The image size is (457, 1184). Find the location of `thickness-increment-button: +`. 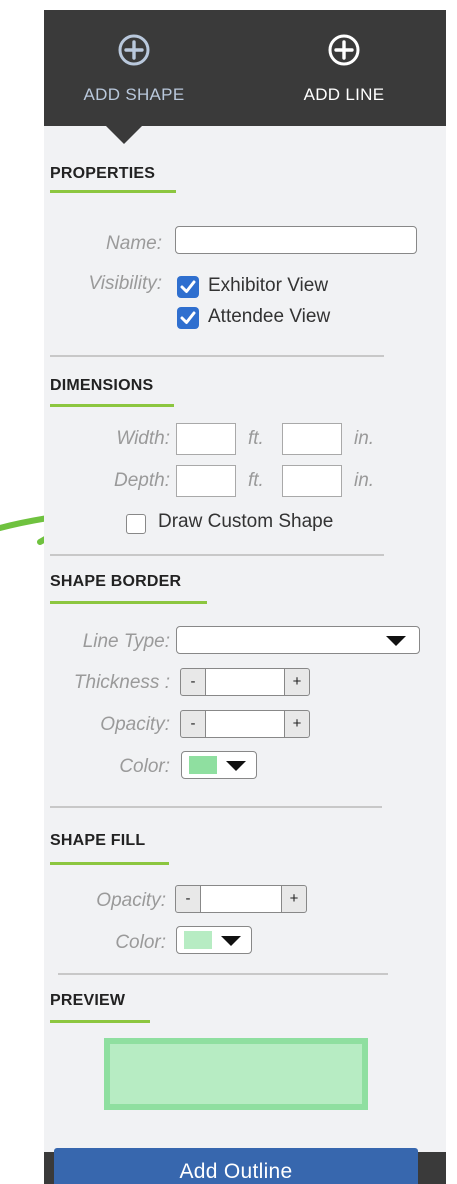

thickness-increment-button: + is located at coordinates (297, 682).